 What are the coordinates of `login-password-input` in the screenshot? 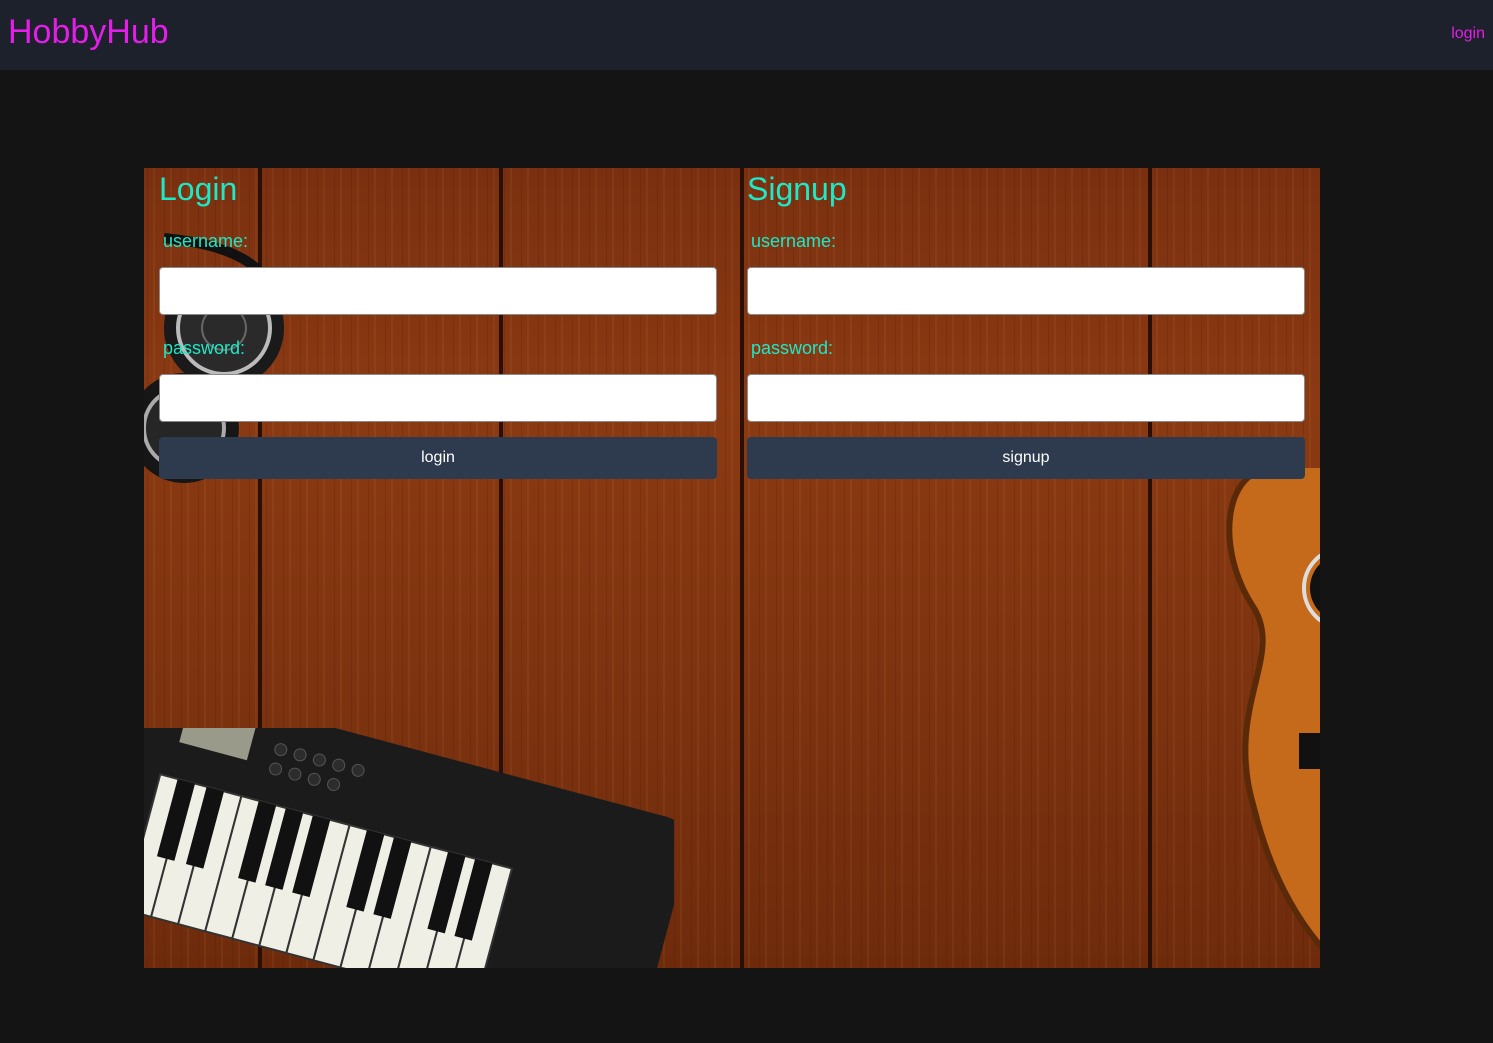 It's located at (438, 398).